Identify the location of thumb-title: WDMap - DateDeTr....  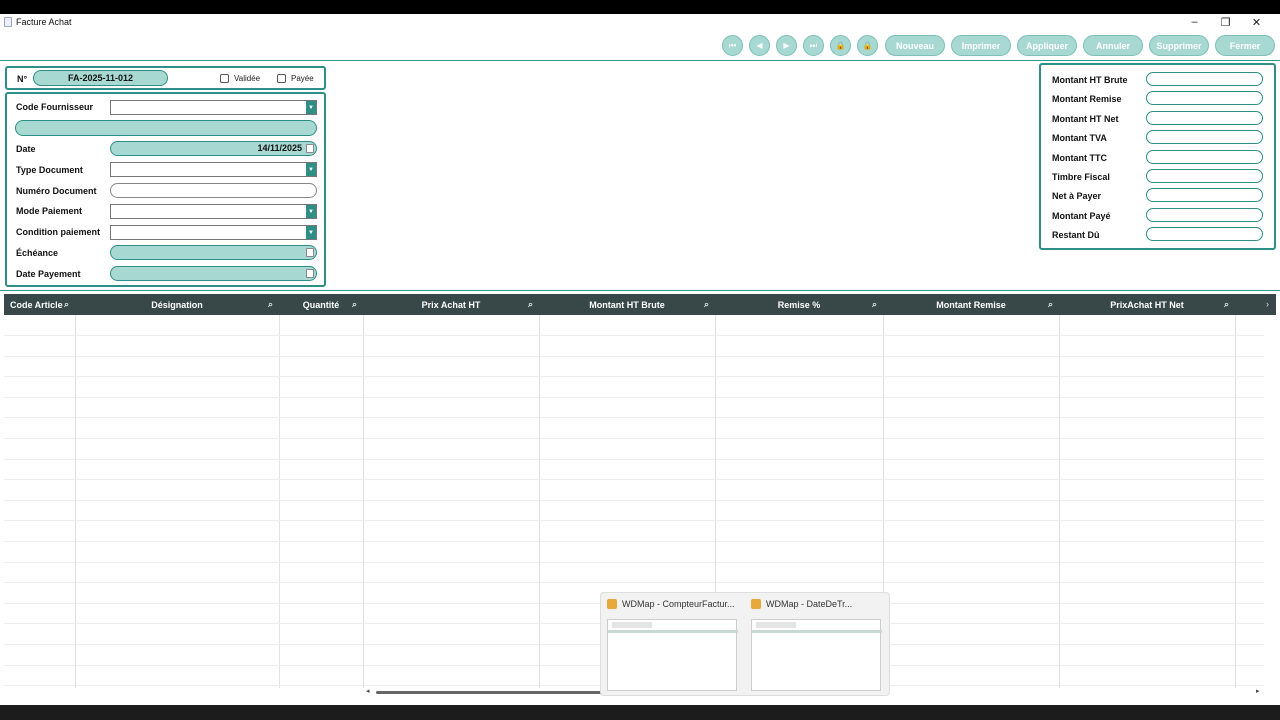
(809, 604).